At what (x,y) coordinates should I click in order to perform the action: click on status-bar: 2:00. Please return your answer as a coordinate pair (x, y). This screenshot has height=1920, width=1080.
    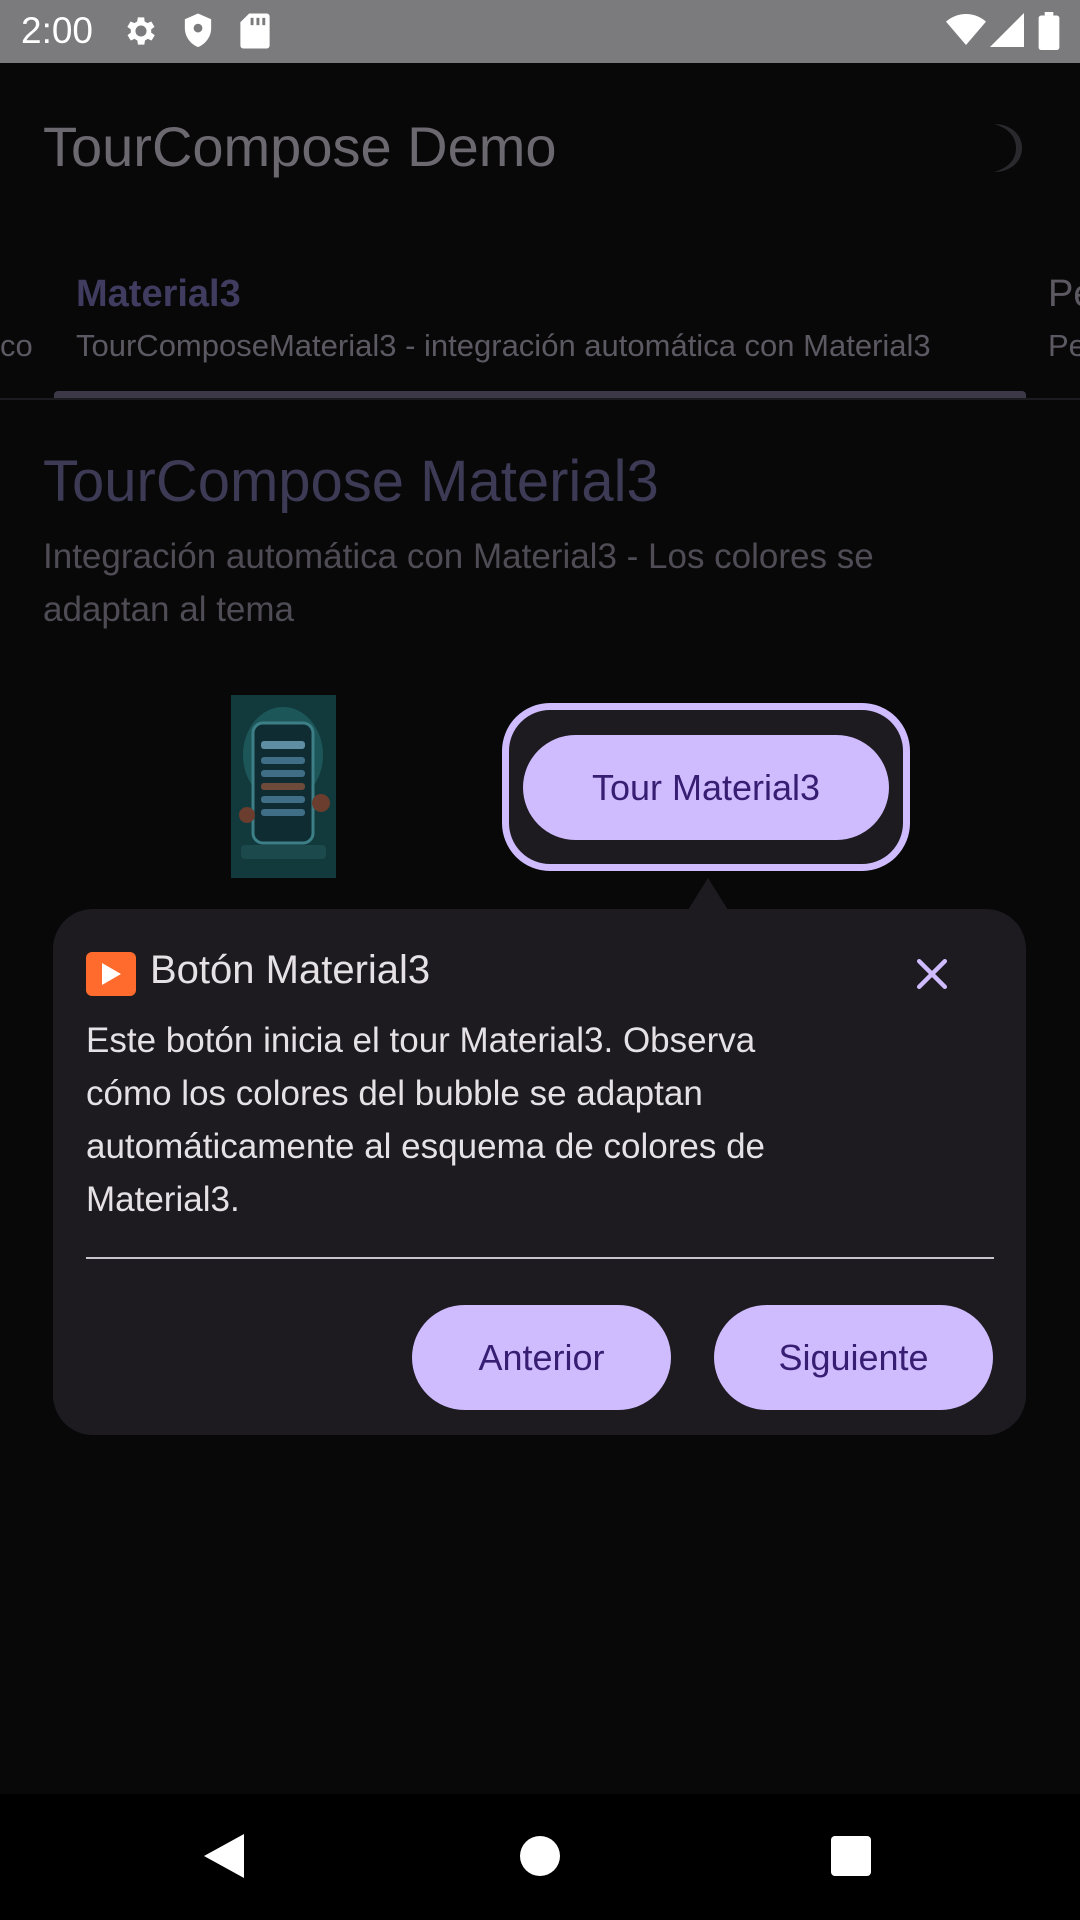
    Looking at the image, I should click on (540, 31).